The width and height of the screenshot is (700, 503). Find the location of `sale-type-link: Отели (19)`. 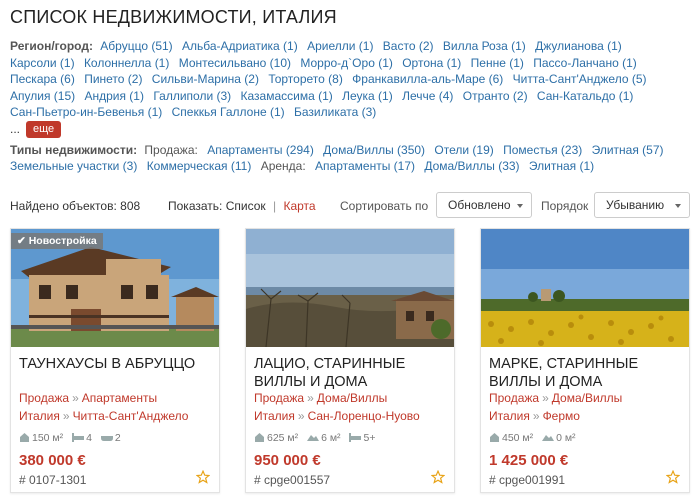

sale-type-link: Отели (19) is located at coordinates (463, 150).